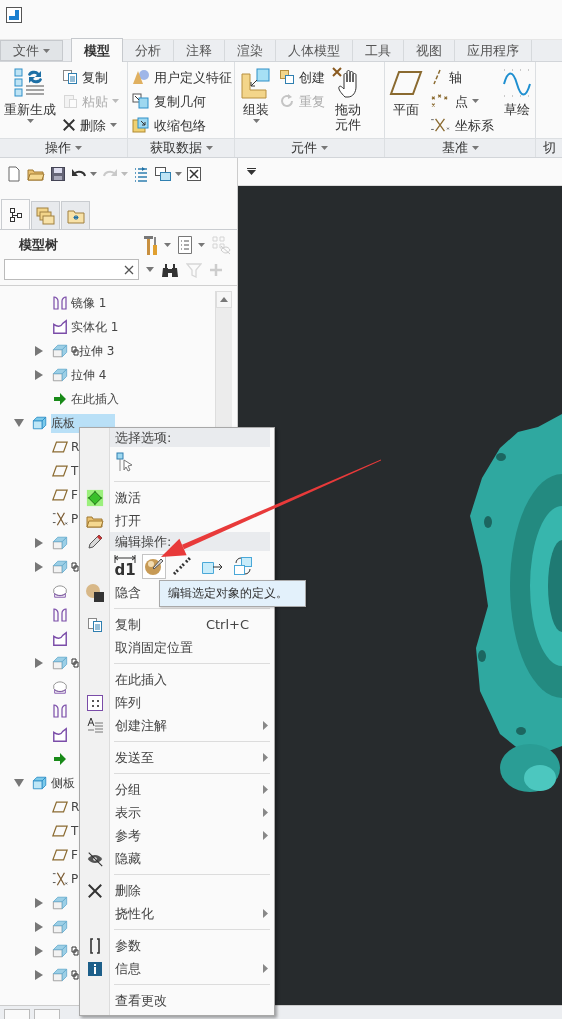 Image resolution: width=562 pixels, height=1019 pixels. I want to click on menu-item: 激活, so click(177, 497).